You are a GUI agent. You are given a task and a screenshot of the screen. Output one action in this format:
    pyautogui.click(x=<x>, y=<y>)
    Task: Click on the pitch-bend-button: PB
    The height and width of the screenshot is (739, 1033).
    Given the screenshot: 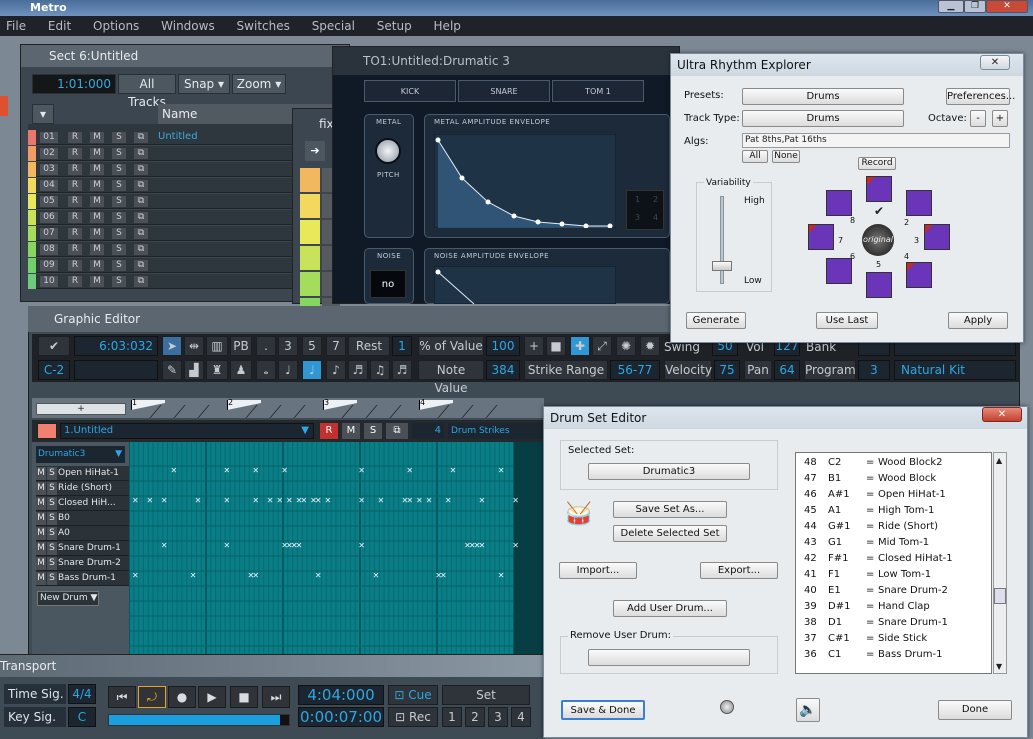 What is the action you would take?
    pyautogui.click(x=241, y=346)
    